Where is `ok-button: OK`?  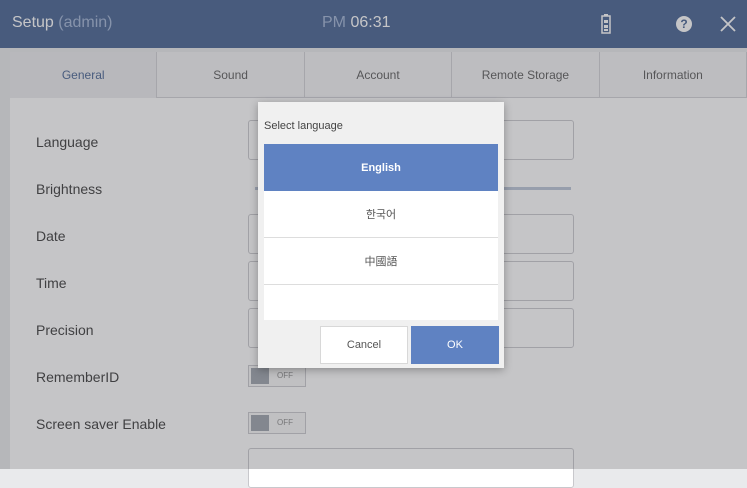 ok-button: OK is located at coordinates (455, 345).